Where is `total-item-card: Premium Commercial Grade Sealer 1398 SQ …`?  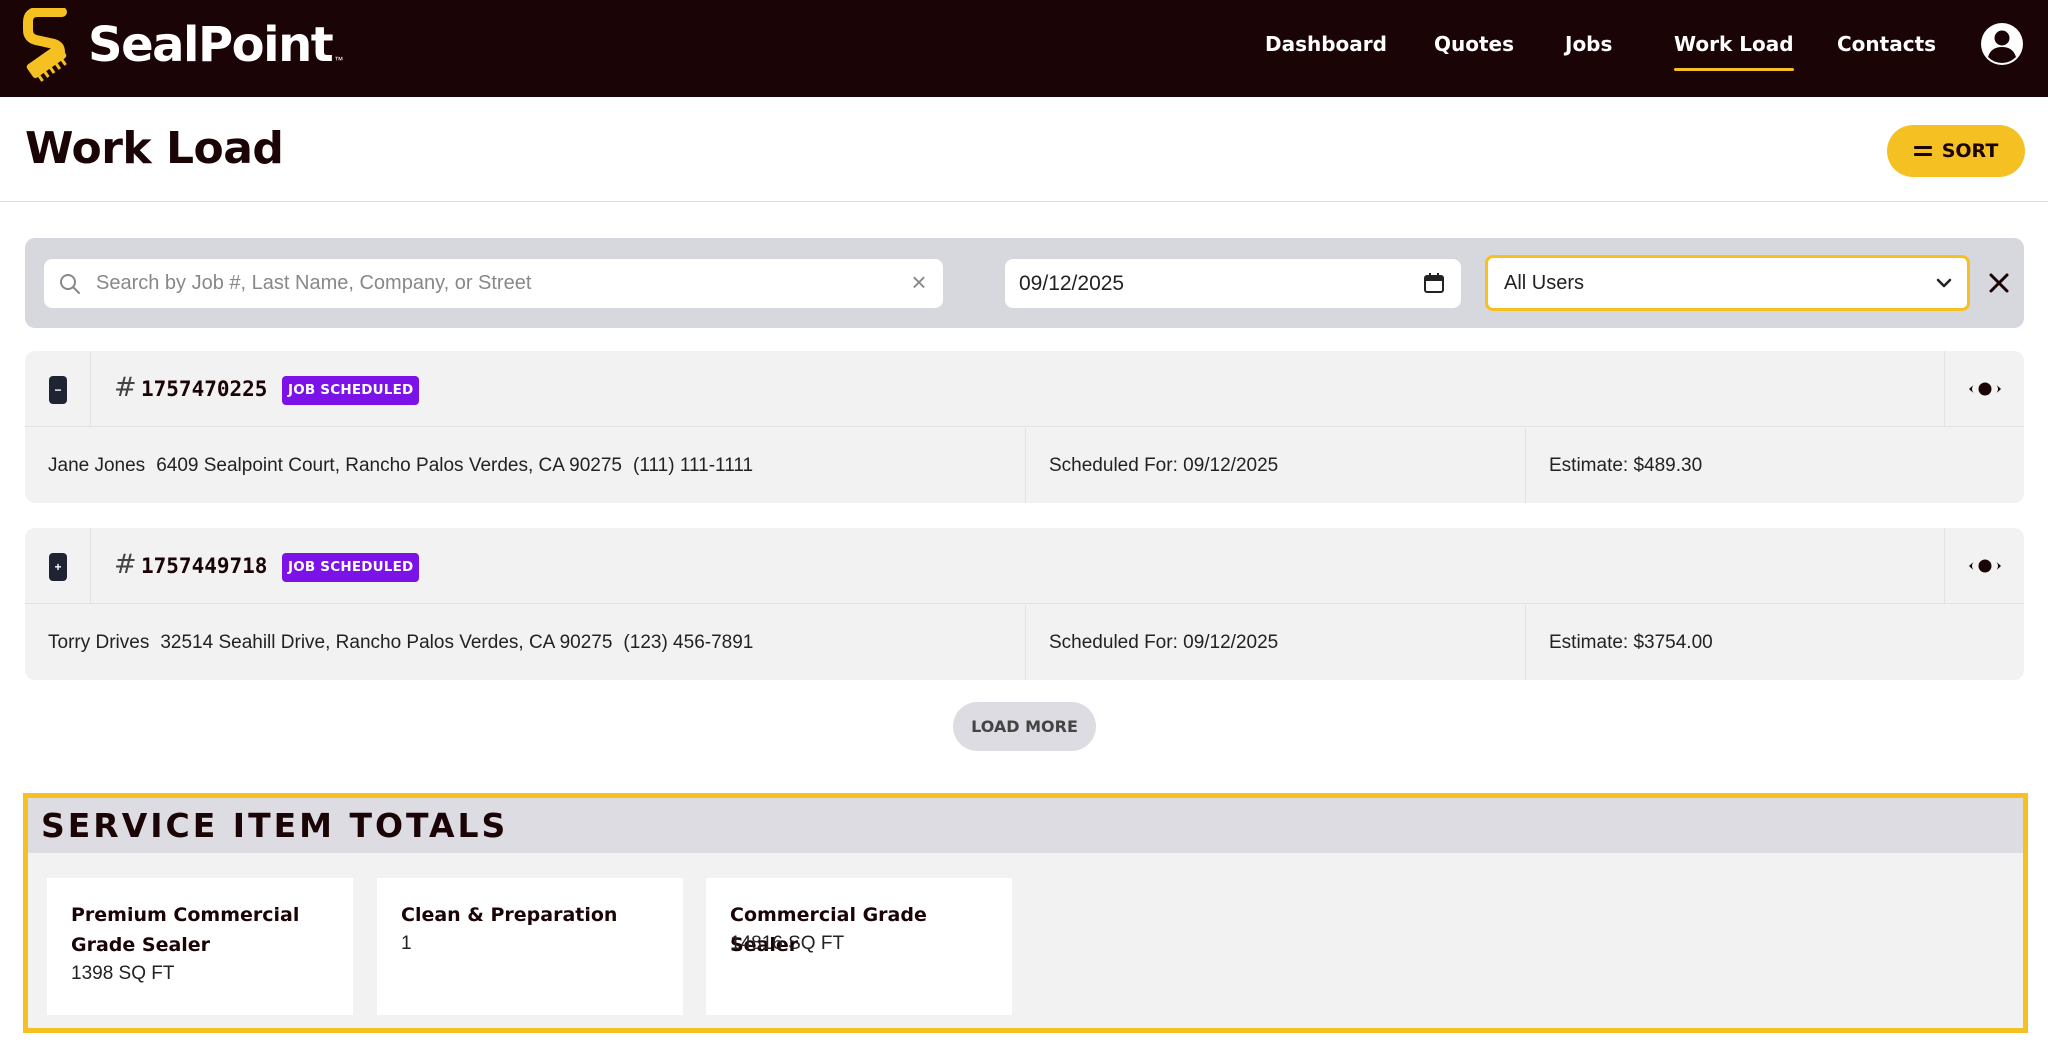
total-item-card: Premium Commercial Grade Sealer 1398 SQ … is located at coordinates (200, 946).